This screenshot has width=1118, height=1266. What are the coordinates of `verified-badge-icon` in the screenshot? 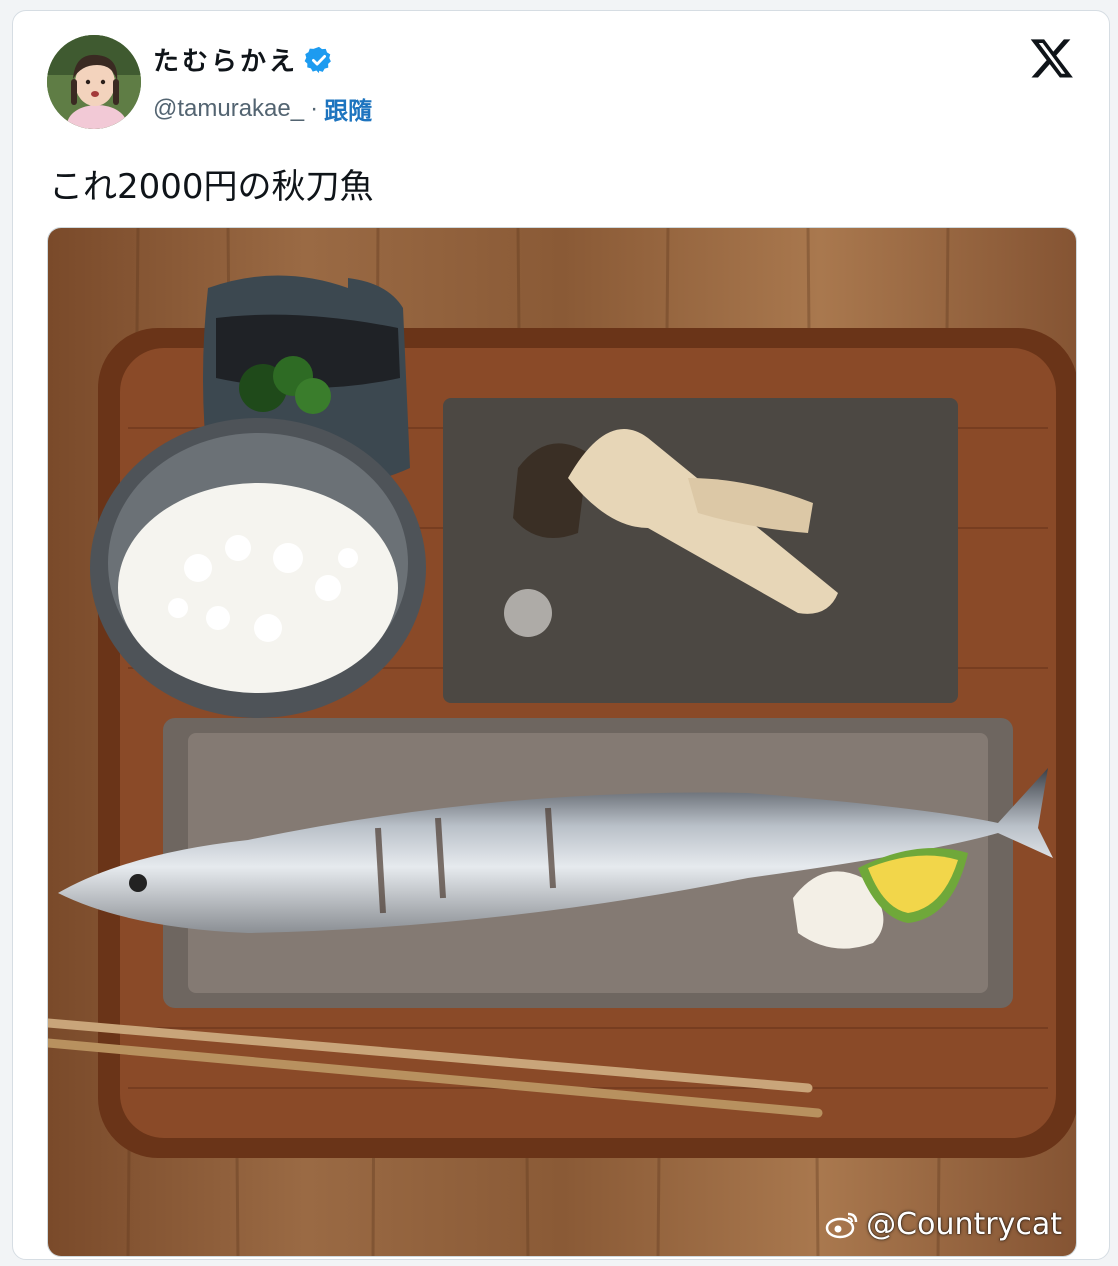 It's located at (319, 60).